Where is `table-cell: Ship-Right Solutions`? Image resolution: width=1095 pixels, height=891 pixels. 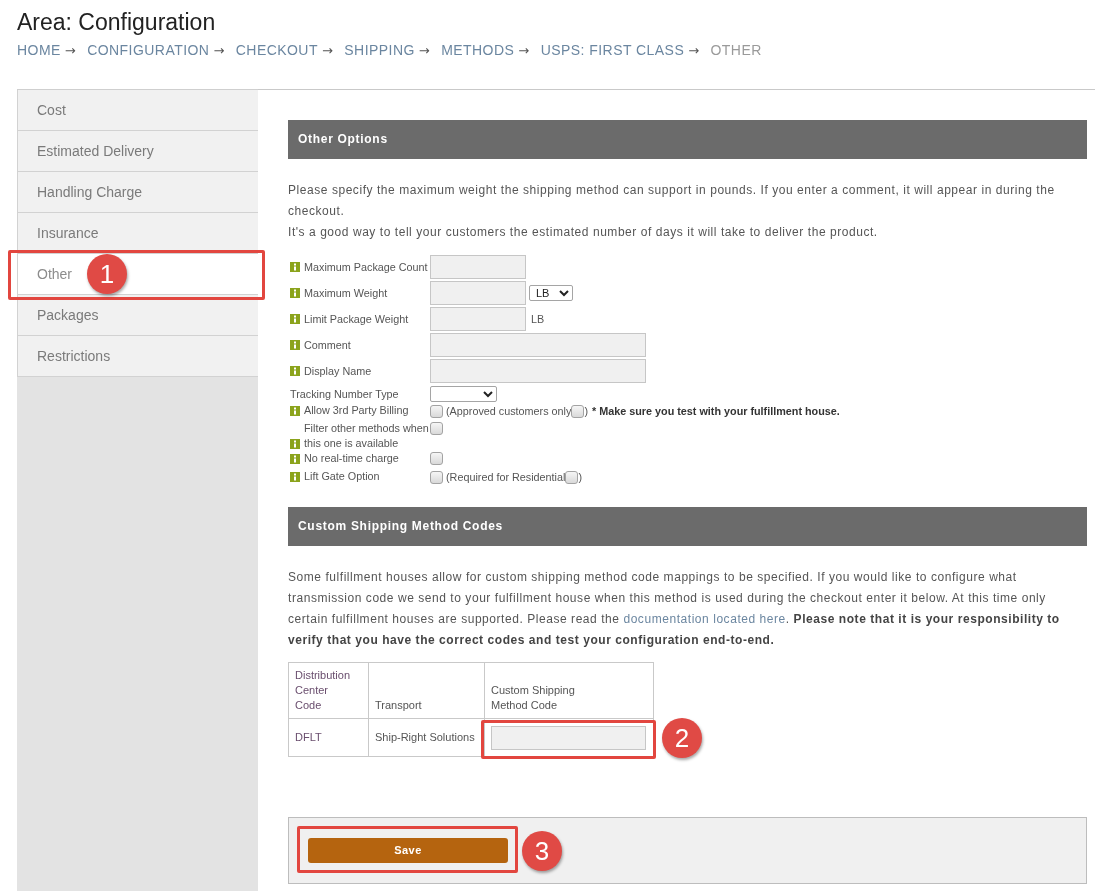
table-cell: Ship-Right Solutions is located at coordinates (425, 737).